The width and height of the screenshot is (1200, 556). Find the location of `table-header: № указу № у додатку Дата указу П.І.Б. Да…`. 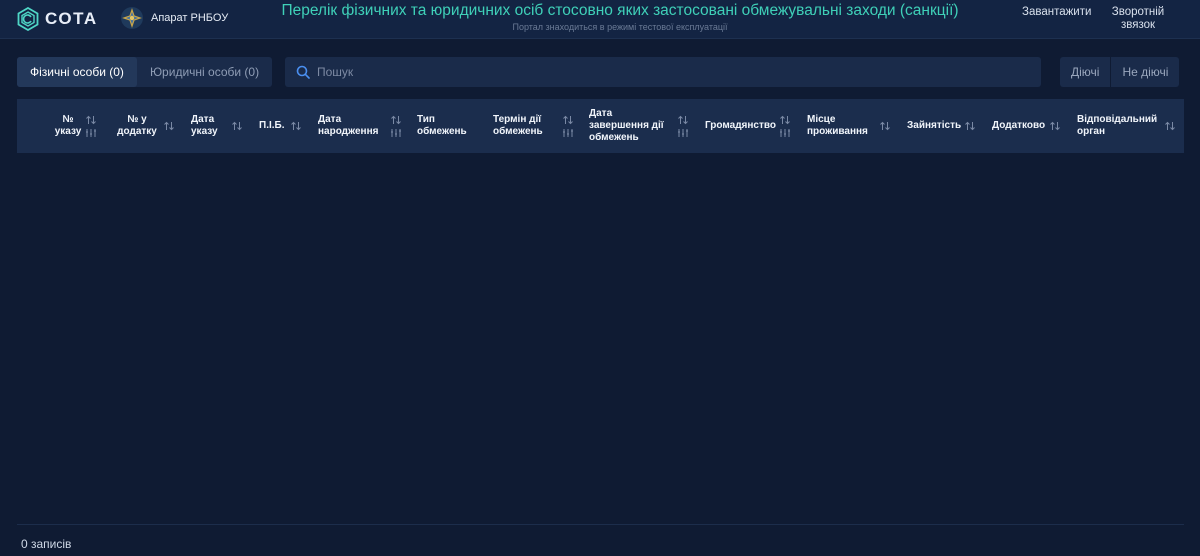

table-header: № указу № у додатку Дата указу П.І.Б. Да… is located at coordinates (600, 126).